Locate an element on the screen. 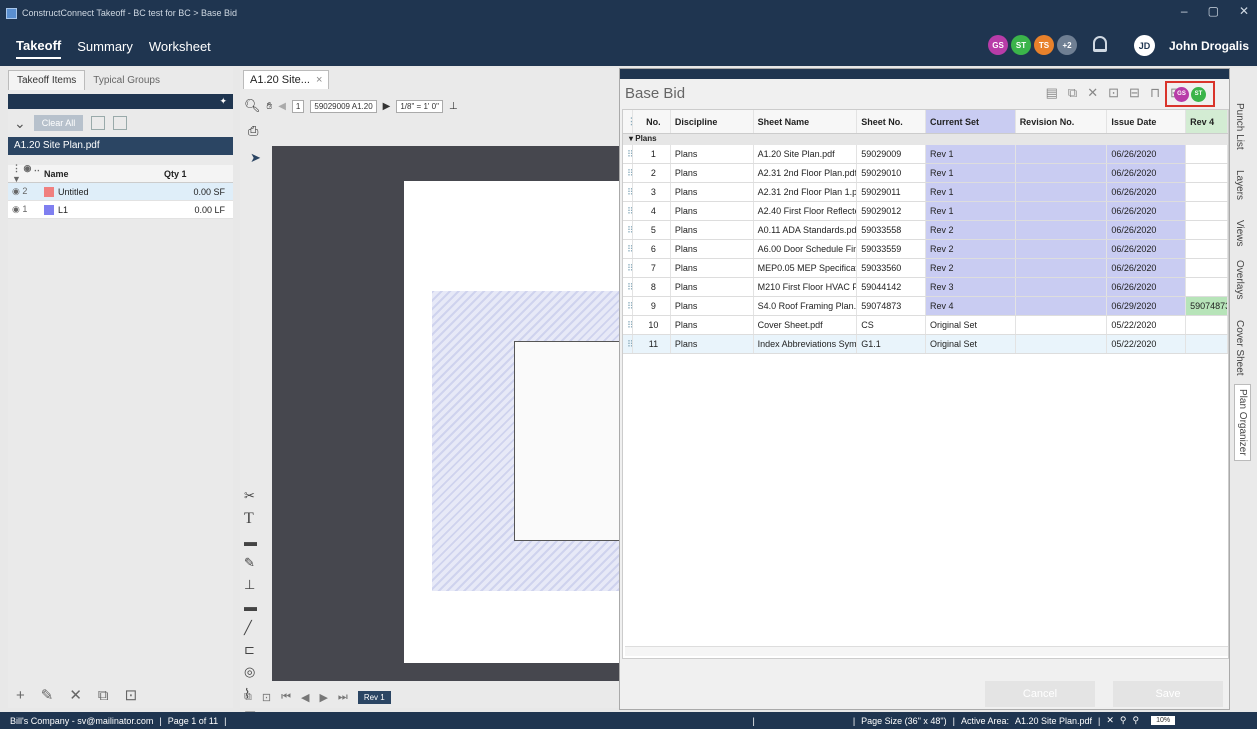  import-icon: ⊟ is located at coordinates (1134, 93).